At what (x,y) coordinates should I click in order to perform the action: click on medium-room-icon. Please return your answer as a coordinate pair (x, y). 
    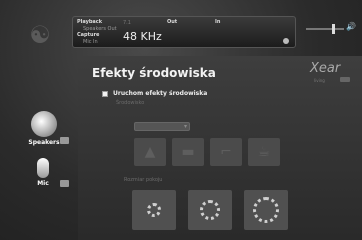
    Looking at the image, I should click on (210, 210).